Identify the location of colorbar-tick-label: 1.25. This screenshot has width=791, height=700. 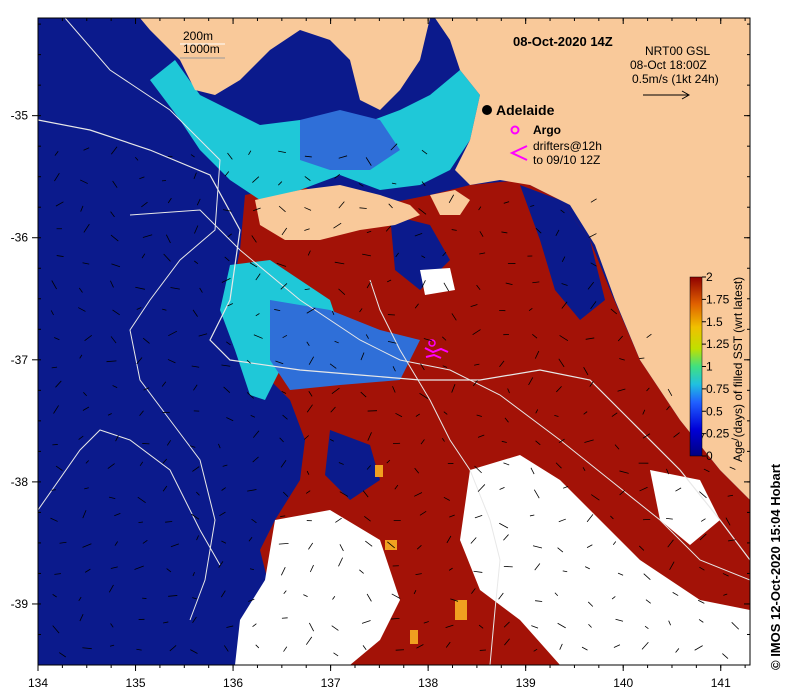
(718, 344).